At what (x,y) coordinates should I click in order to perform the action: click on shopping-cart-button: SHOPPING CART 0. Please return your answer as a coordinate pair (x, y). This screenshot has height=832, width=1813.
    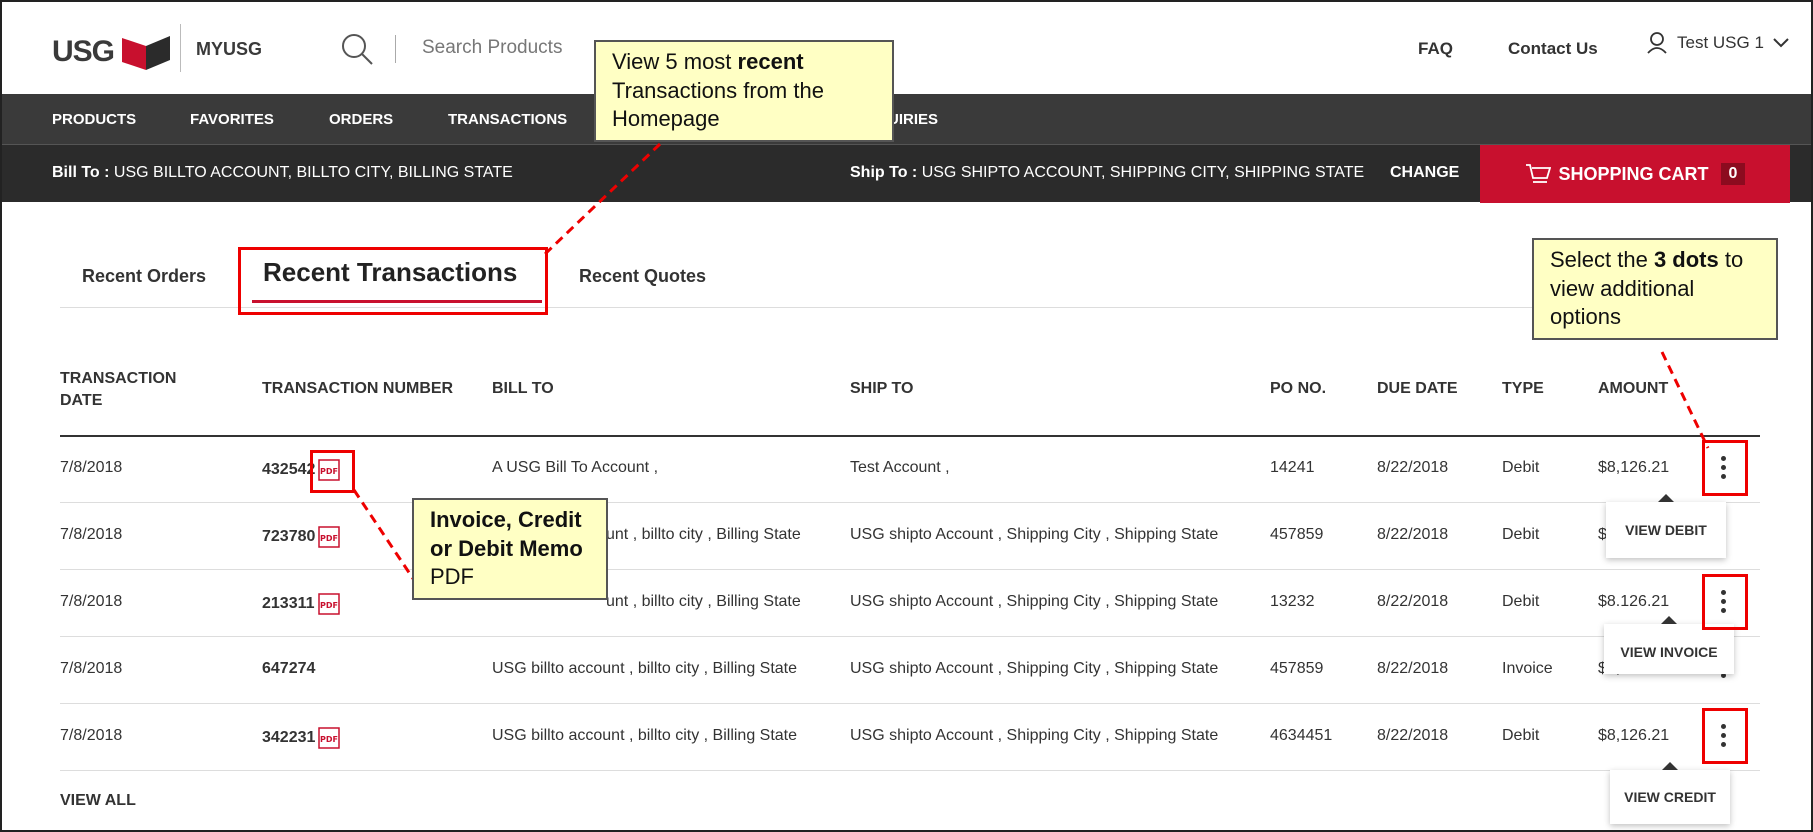
    Looking at the image, I should click on (1635, 174).